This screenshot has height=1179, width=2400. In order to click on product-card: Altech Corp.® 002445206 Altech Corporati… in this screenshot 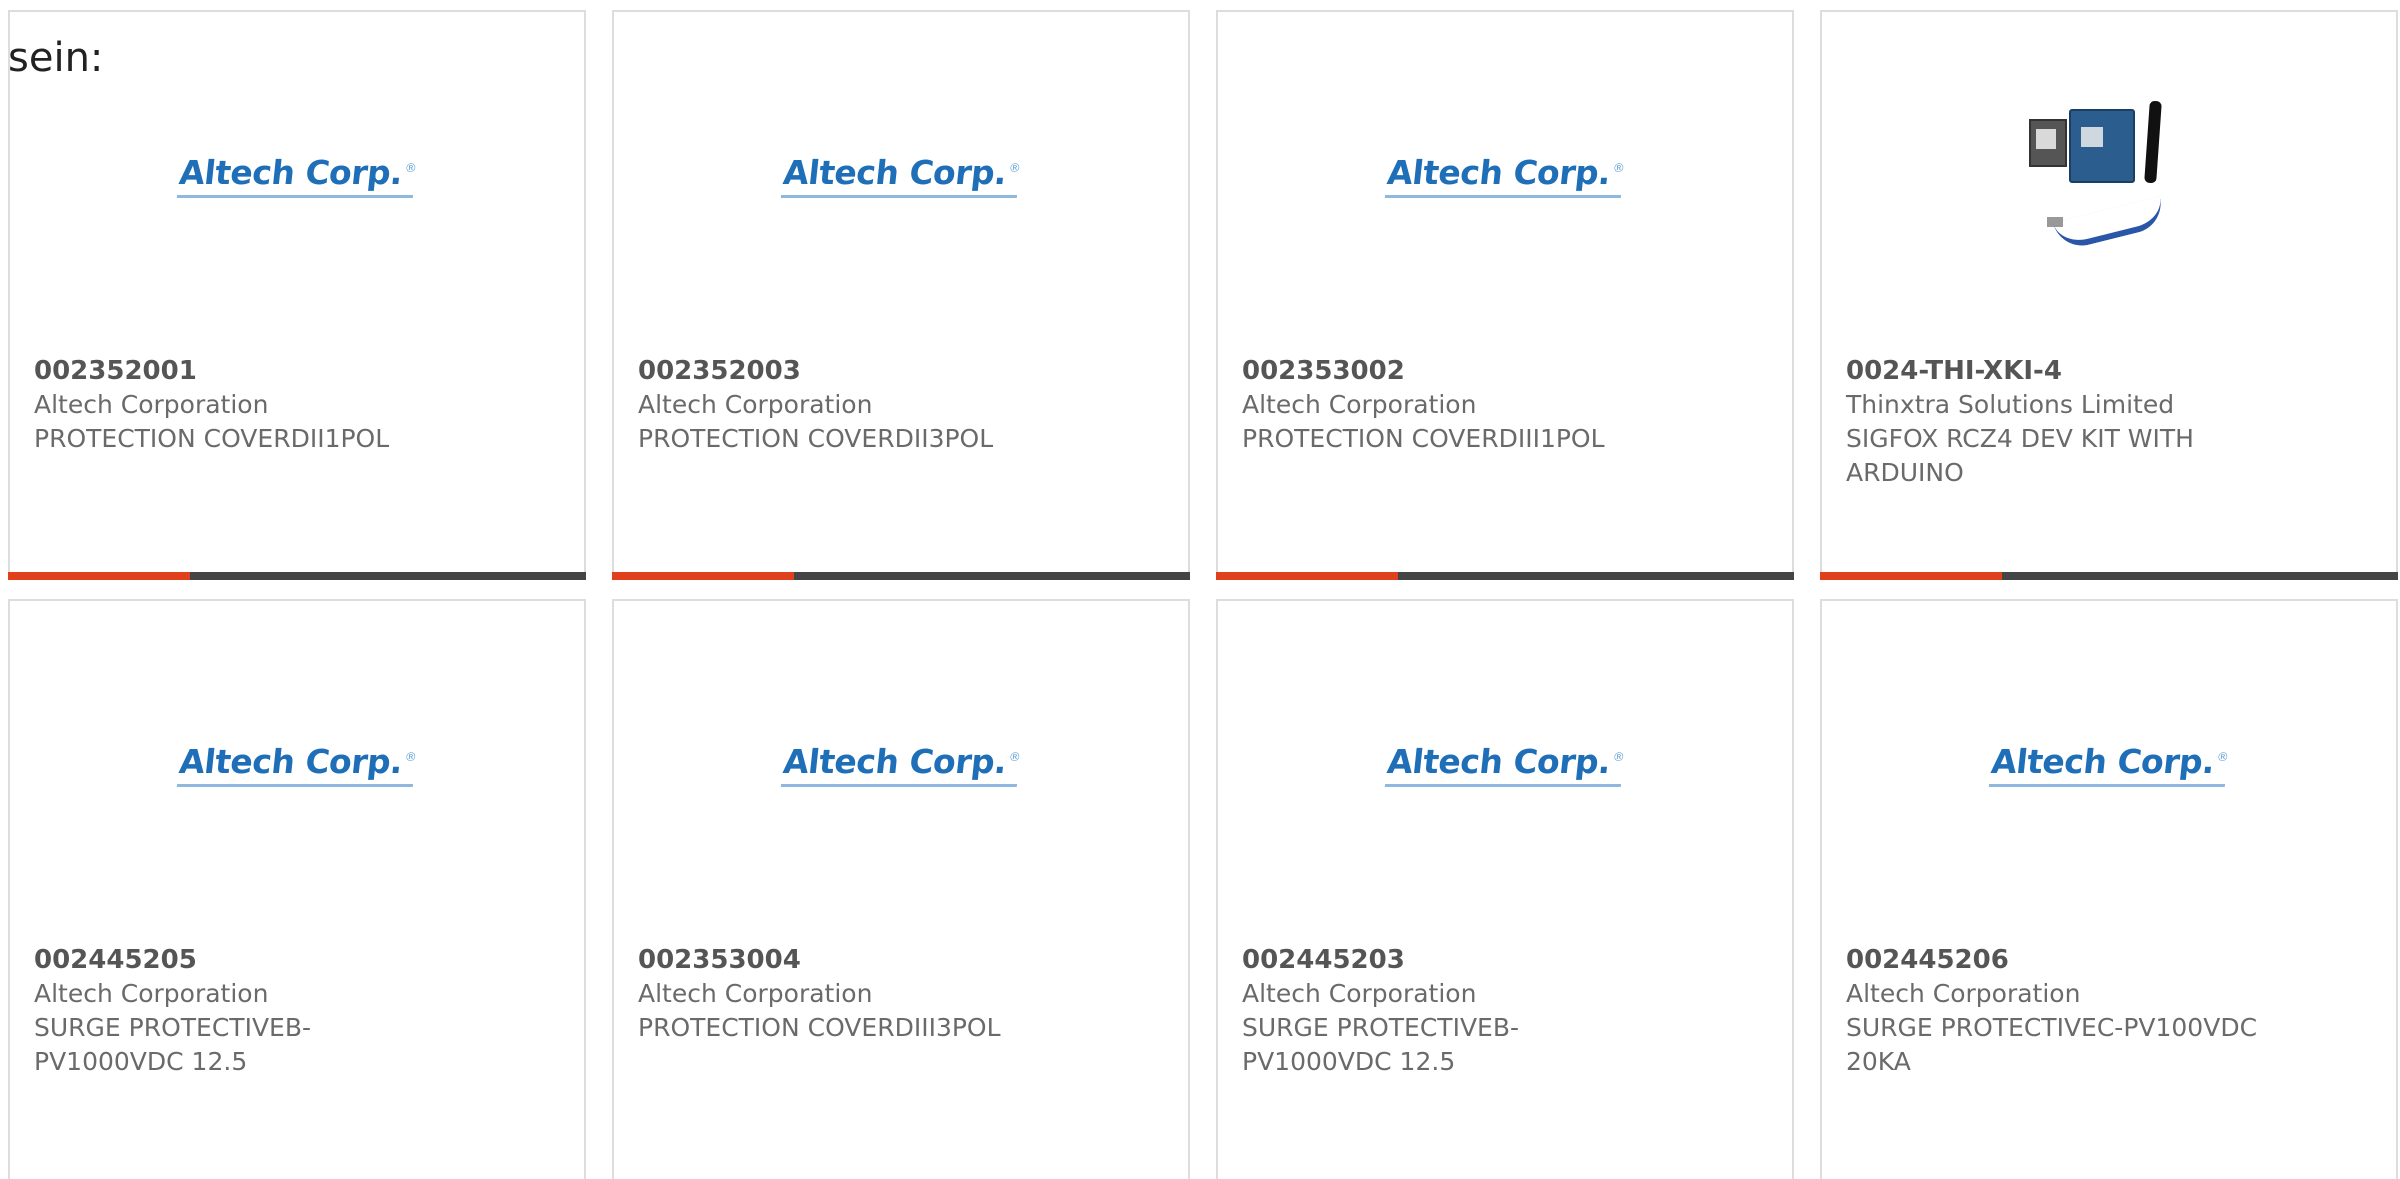, I will do `click(2109, 889)`.